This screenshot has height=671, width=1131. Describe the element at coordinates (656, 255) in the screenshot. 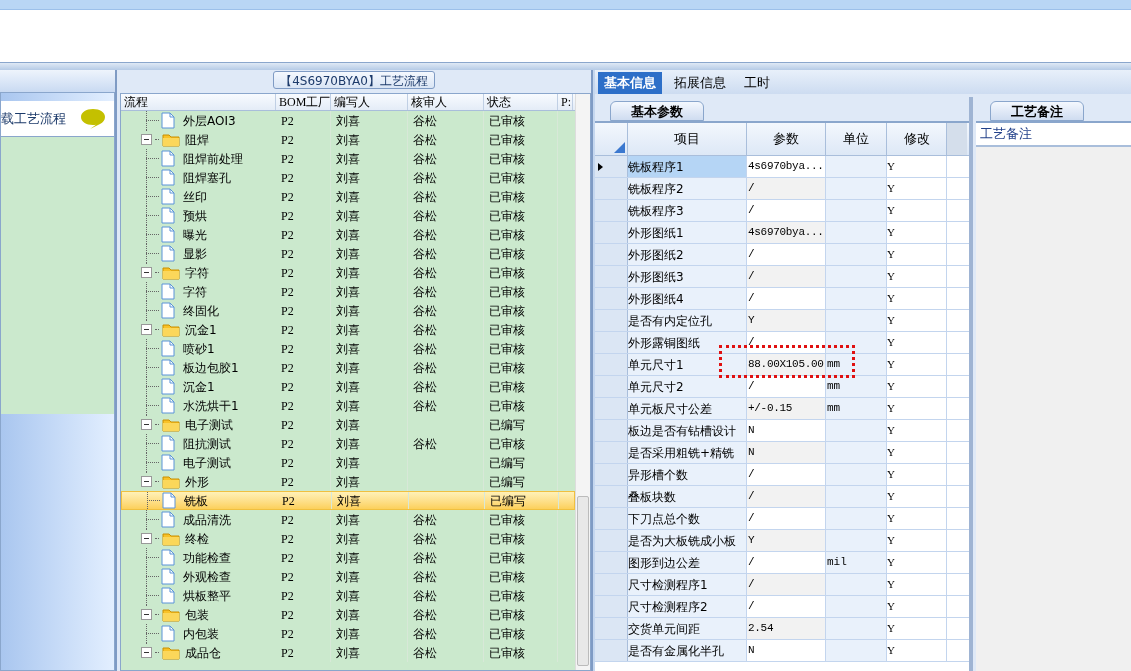

I see `table-cell-text: 外形图纸2` at that location.